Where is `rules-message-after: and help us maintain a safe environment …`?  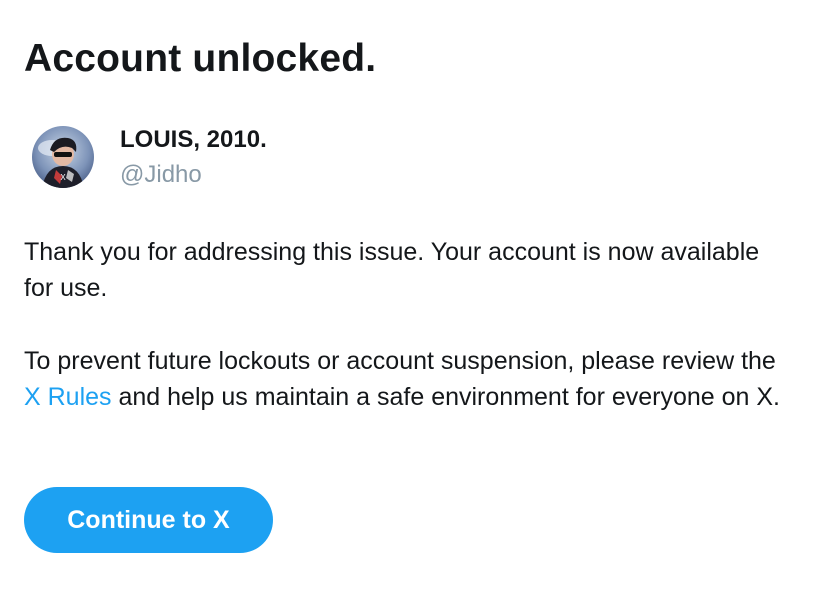 rules-message-after: and help us maintain a safe environment … is located at coordinates (446, 397).